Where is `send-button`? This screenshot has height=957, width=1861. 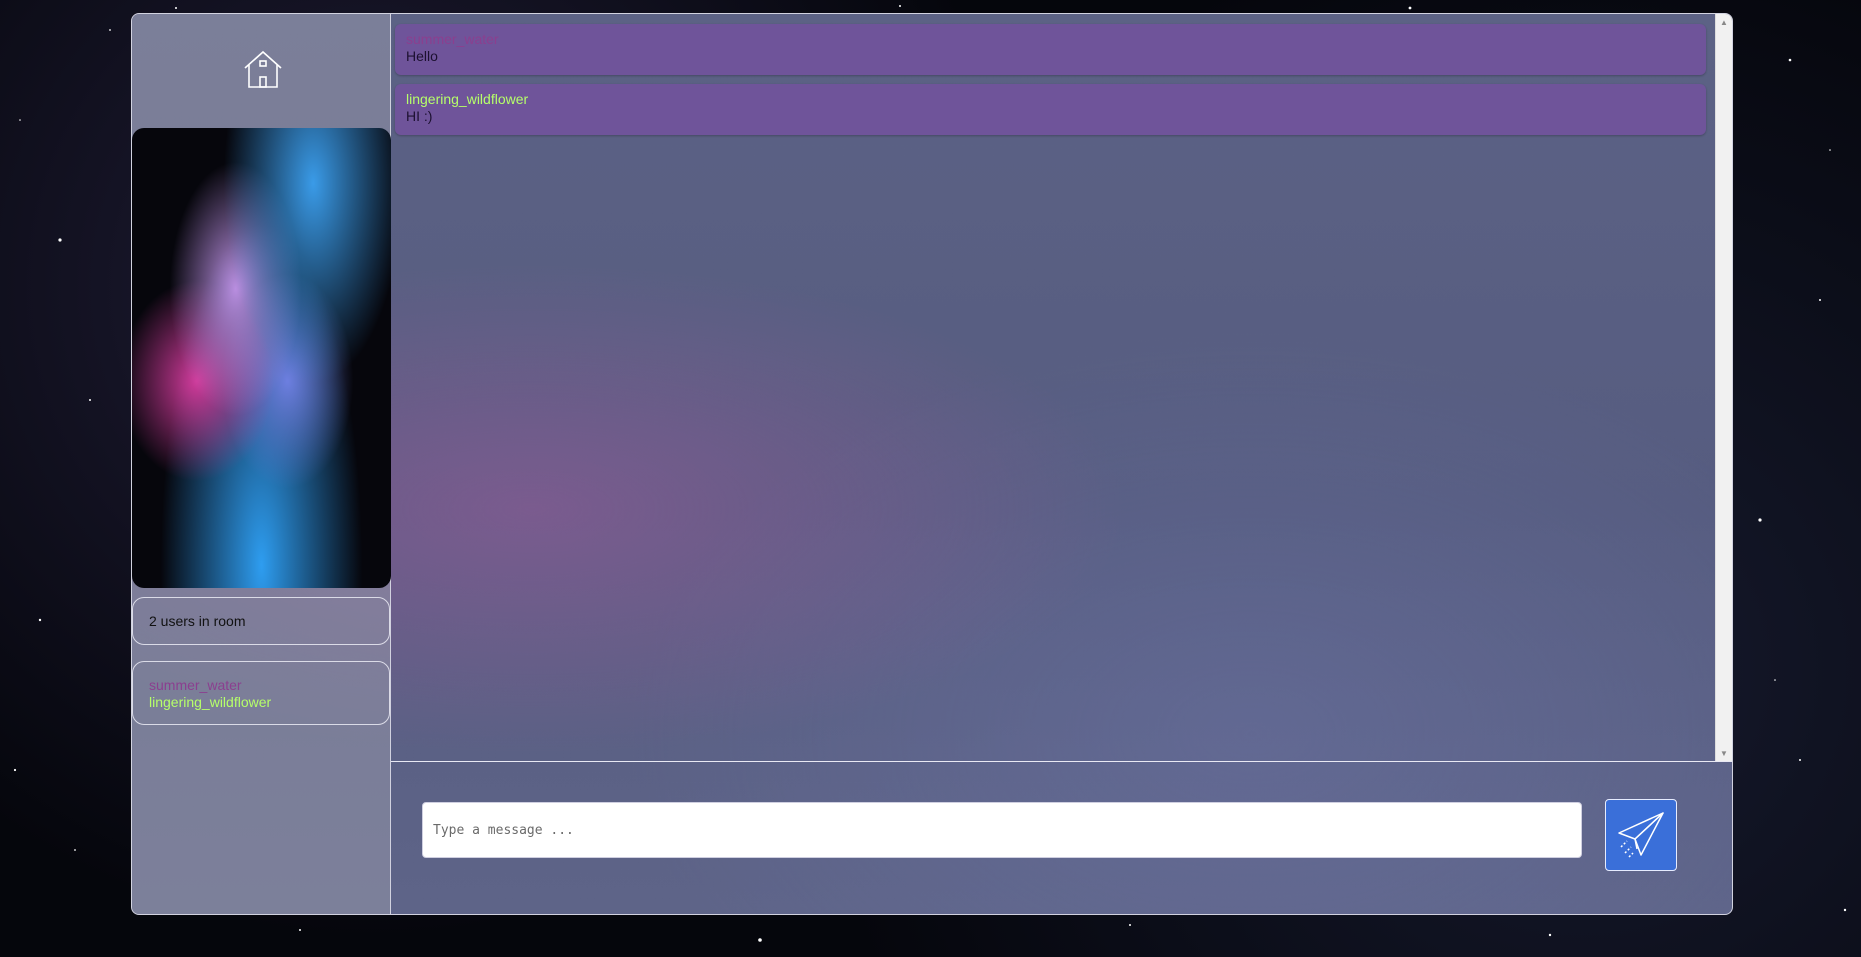 send-button is located at coordinates (1641, 835).